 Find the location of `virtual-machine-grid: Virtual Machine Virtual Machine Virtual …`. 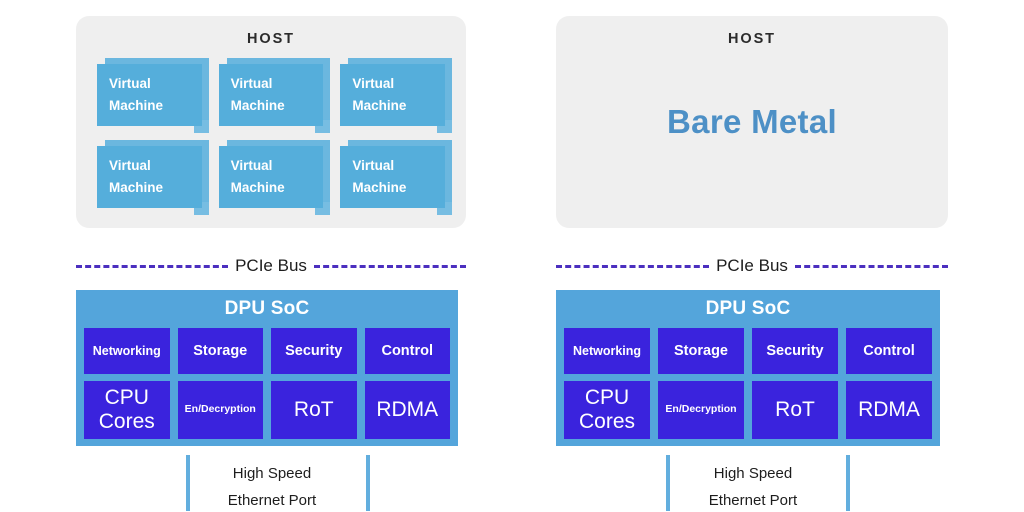

virtual-machine-grid: Virtual Machine Virtual Machine Virtual … is located at coordinates (271, 131).